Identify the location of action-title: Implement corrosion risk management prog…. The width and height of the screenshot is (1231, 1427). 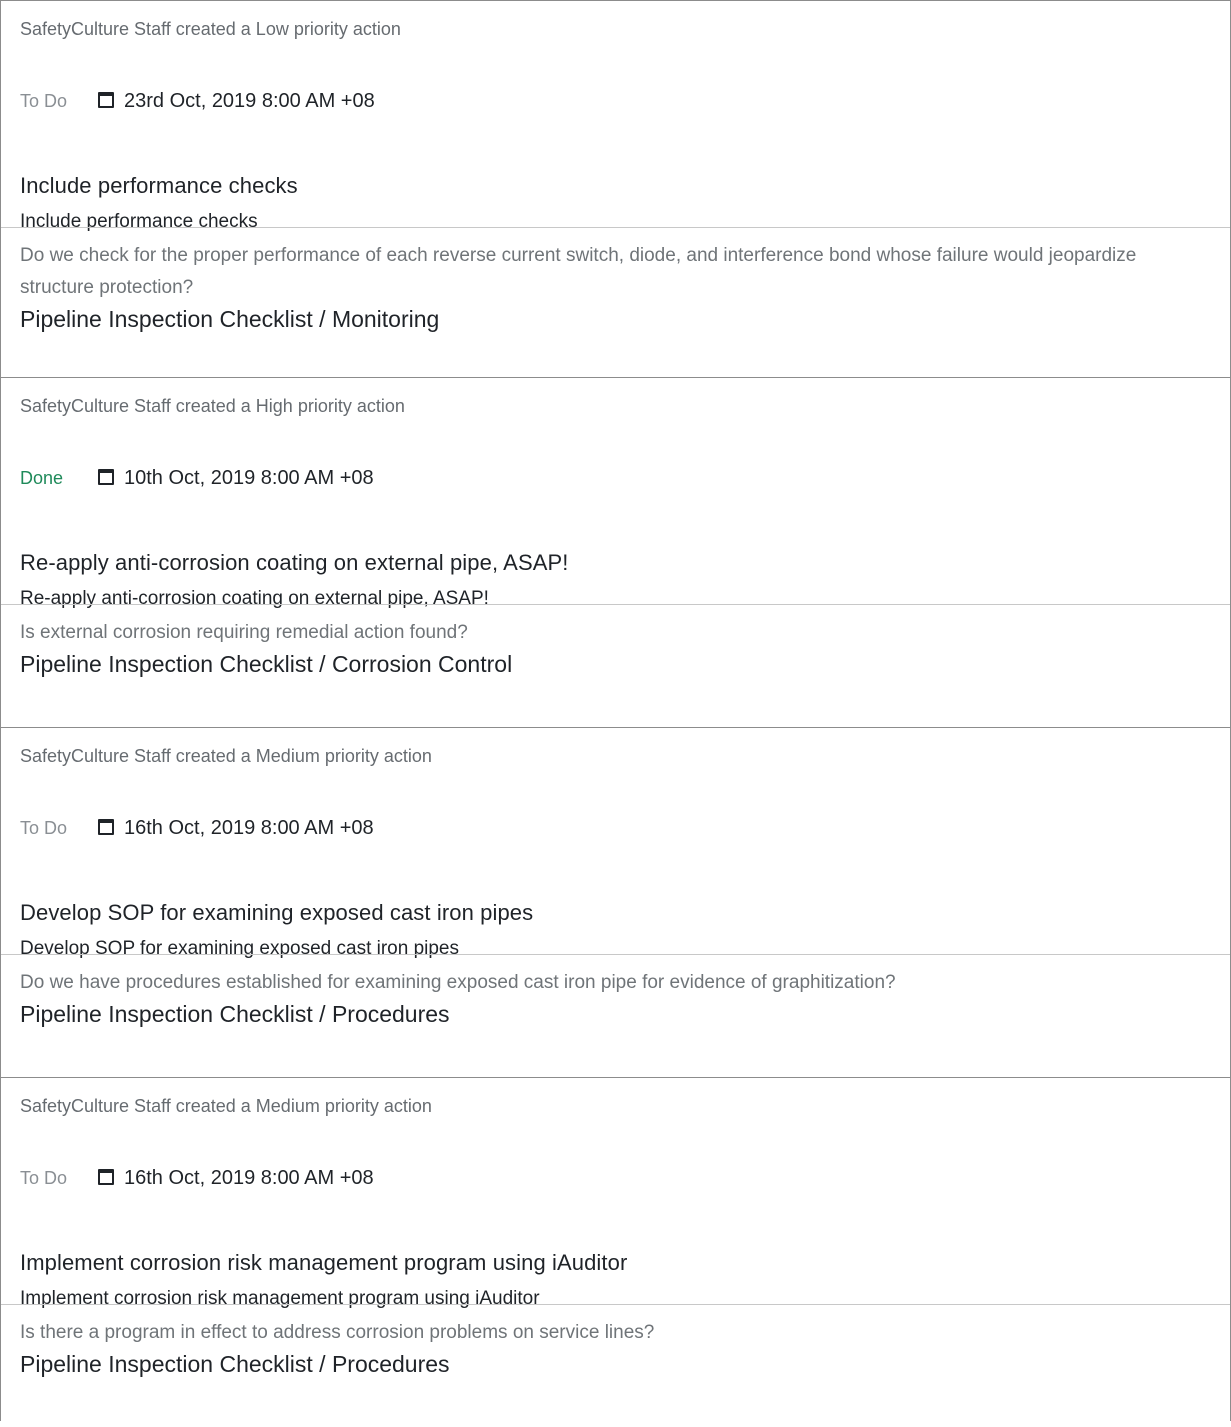
(323, 1263).